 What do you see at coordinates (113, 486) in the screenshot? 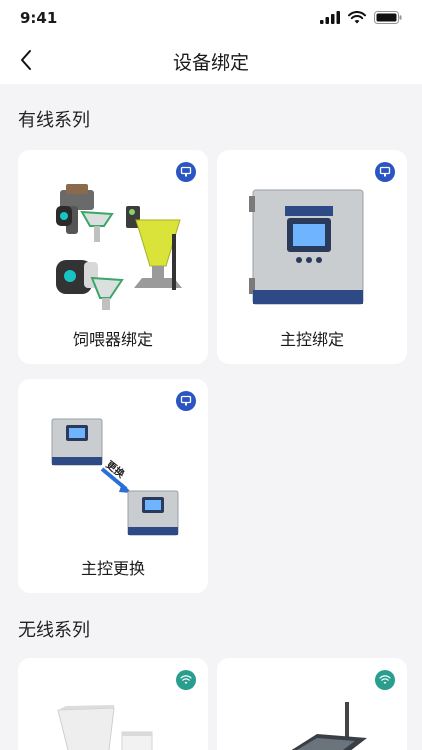
I see `card-controller-replace: 更换 主控更换` at bounding box center [113, 486].